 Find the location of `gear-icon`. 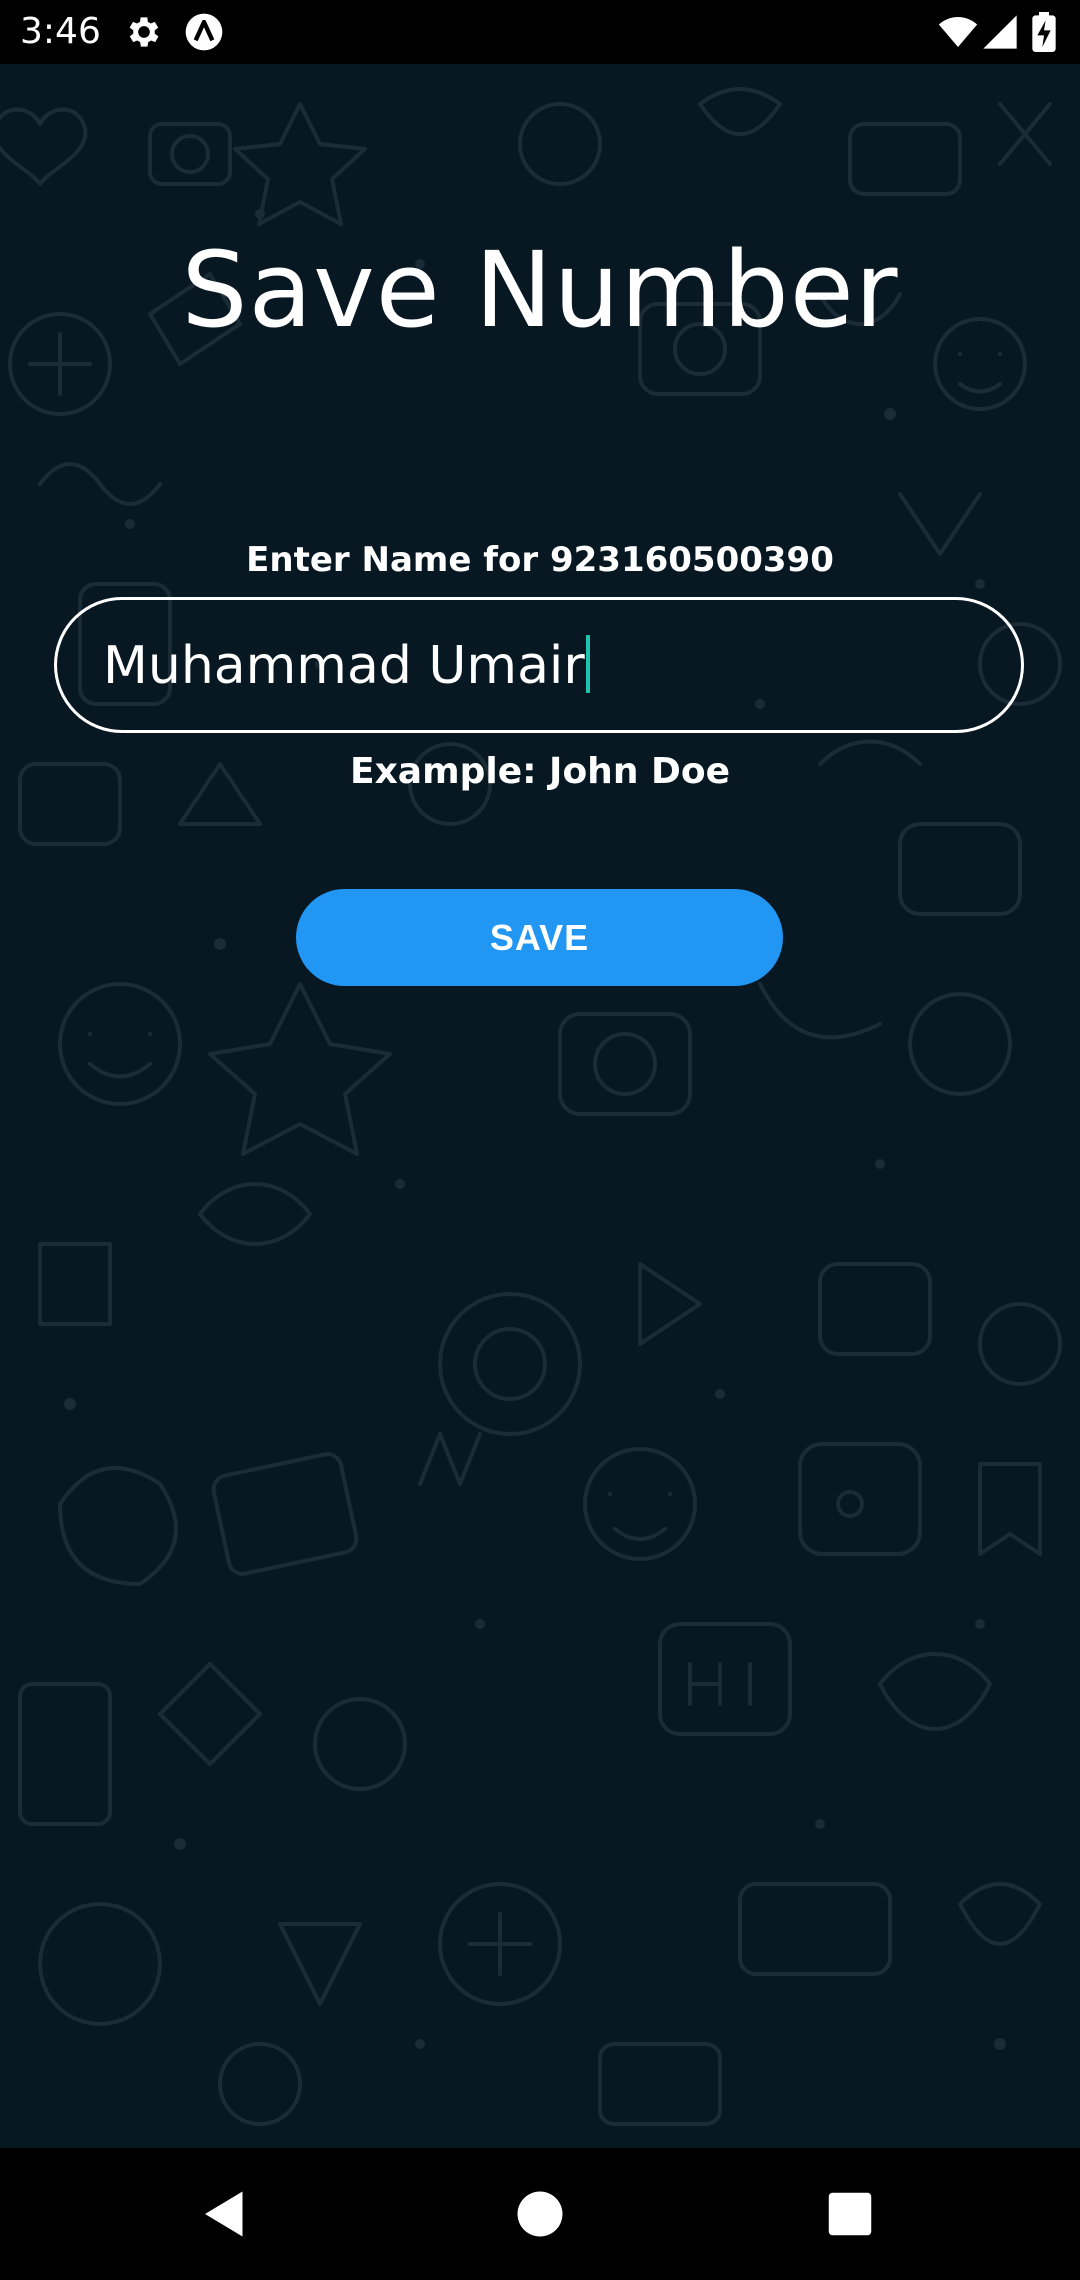

gear-icon is located at coordinates (144, 32).